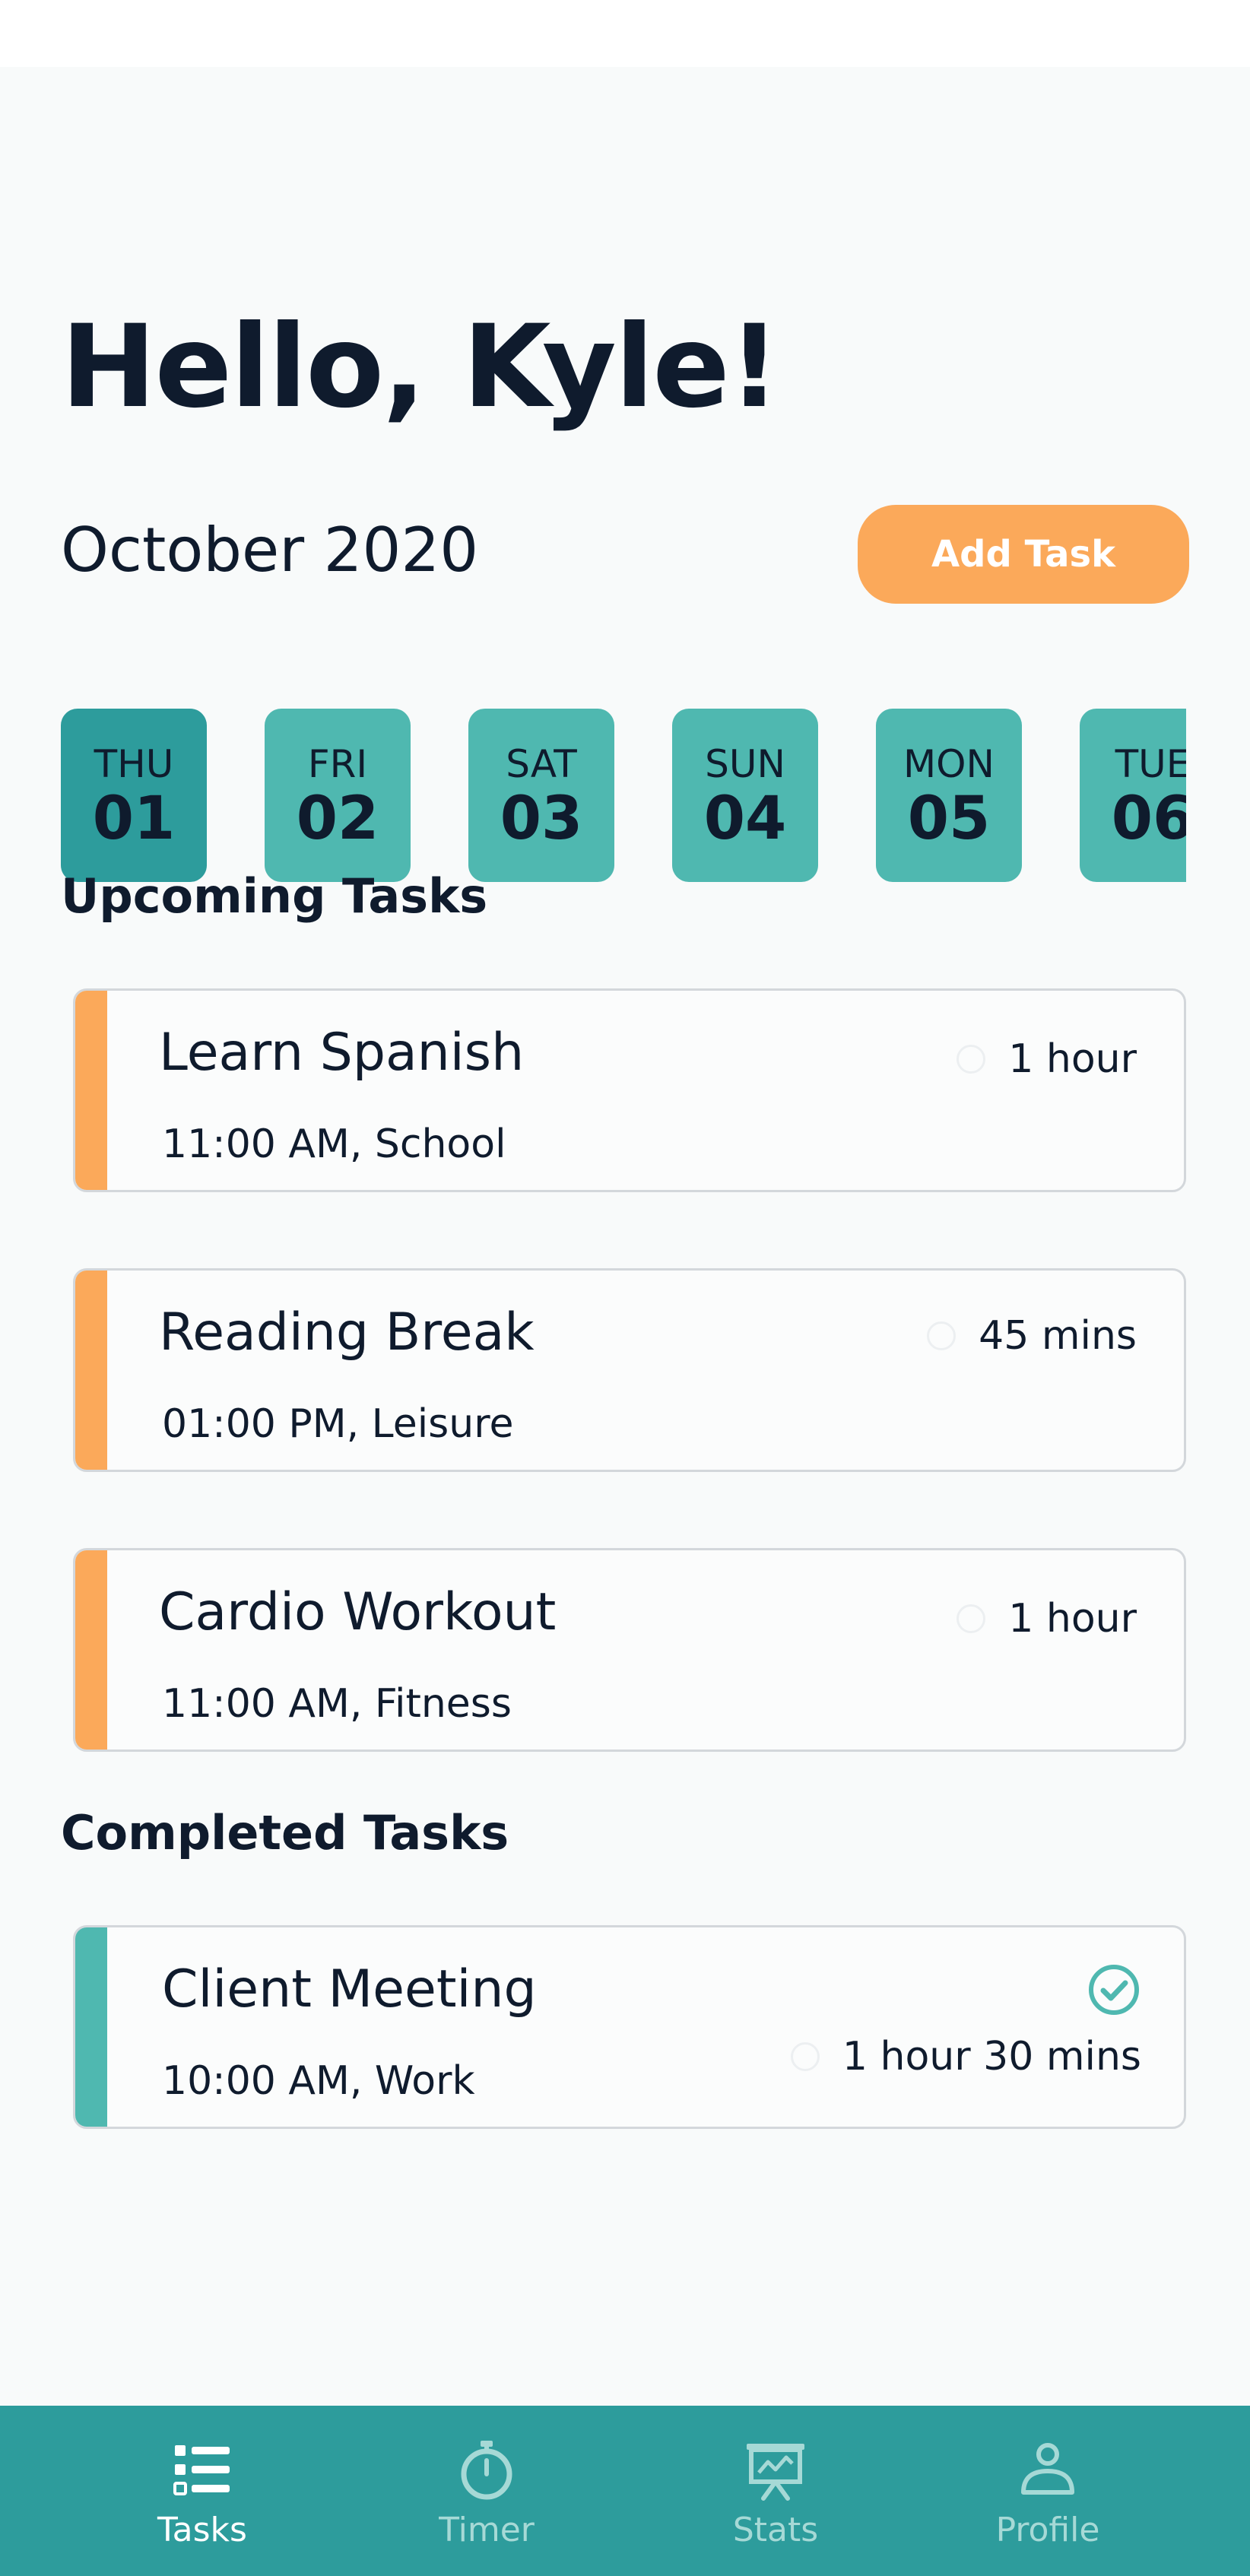  I want to click on day-name: SUN, so click(745, 764).